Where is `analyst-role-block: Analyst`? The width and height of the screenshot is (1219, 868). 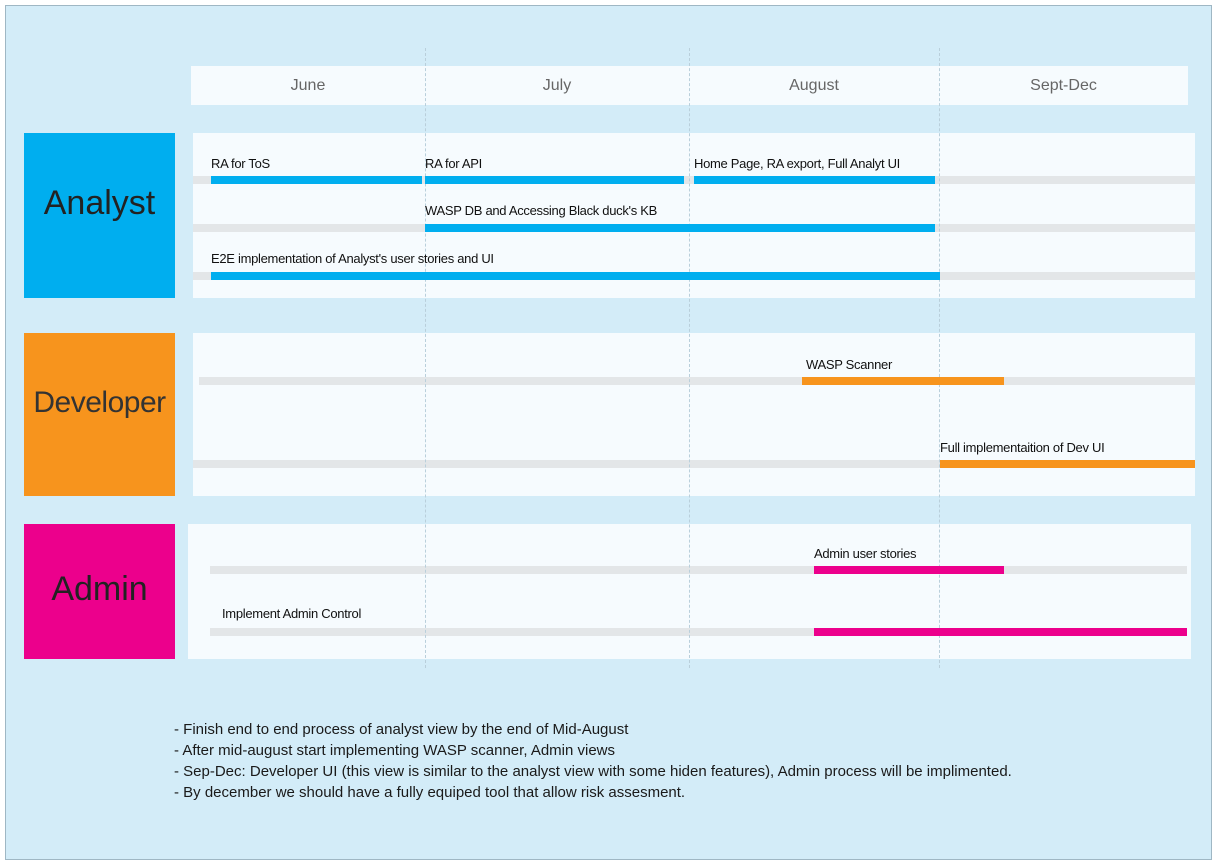
analyst-role-block: Analyst is located at coordinates (99, 215).